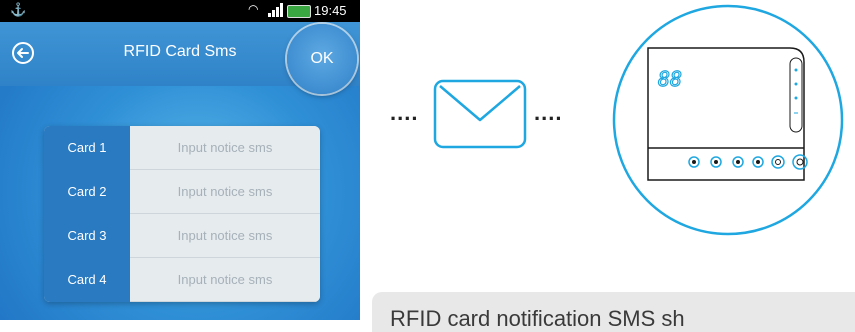 The height and width of the screenshot is (332, 855). I want to click on card-row: Card 4 Input notice sms, so click(182, 280).